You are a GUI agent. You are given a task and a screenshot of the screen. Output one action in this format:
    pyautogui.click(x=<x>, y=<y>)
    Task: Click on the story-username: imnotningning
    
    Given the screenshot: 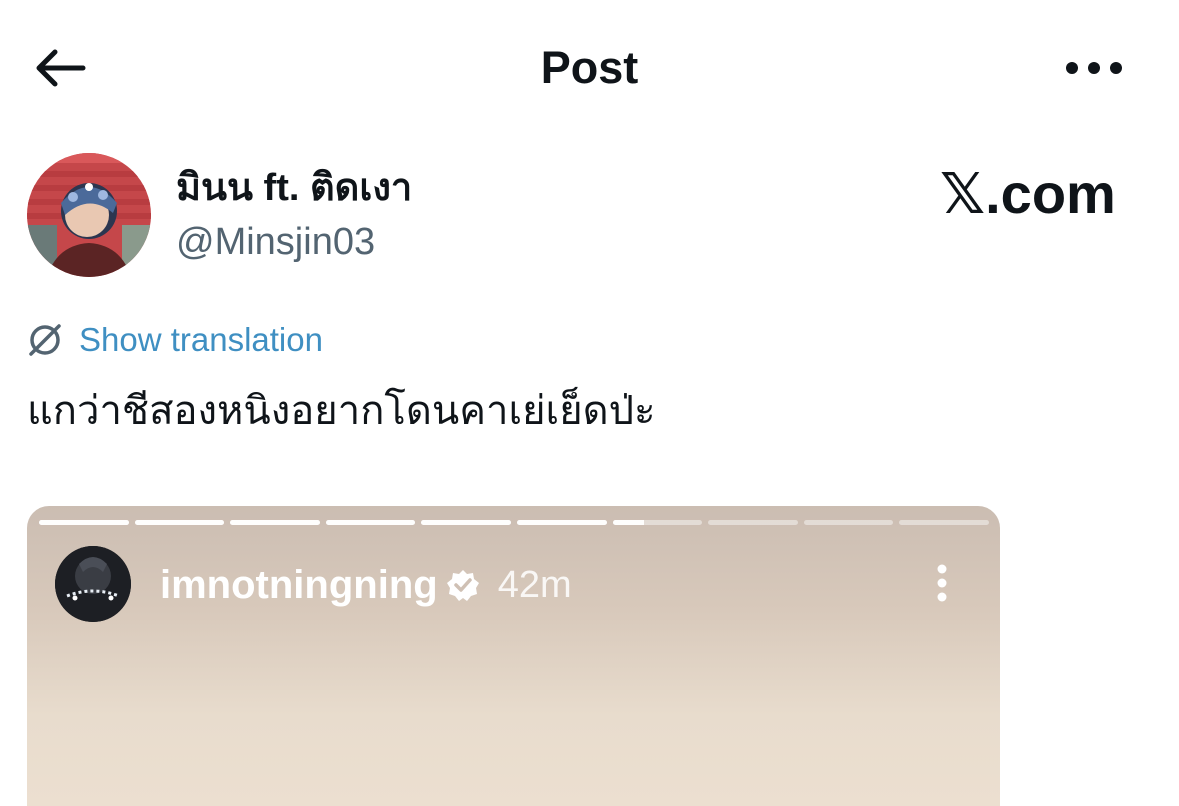 What is the action you would take?
    pyautogui.click(x=299, y=585)
    